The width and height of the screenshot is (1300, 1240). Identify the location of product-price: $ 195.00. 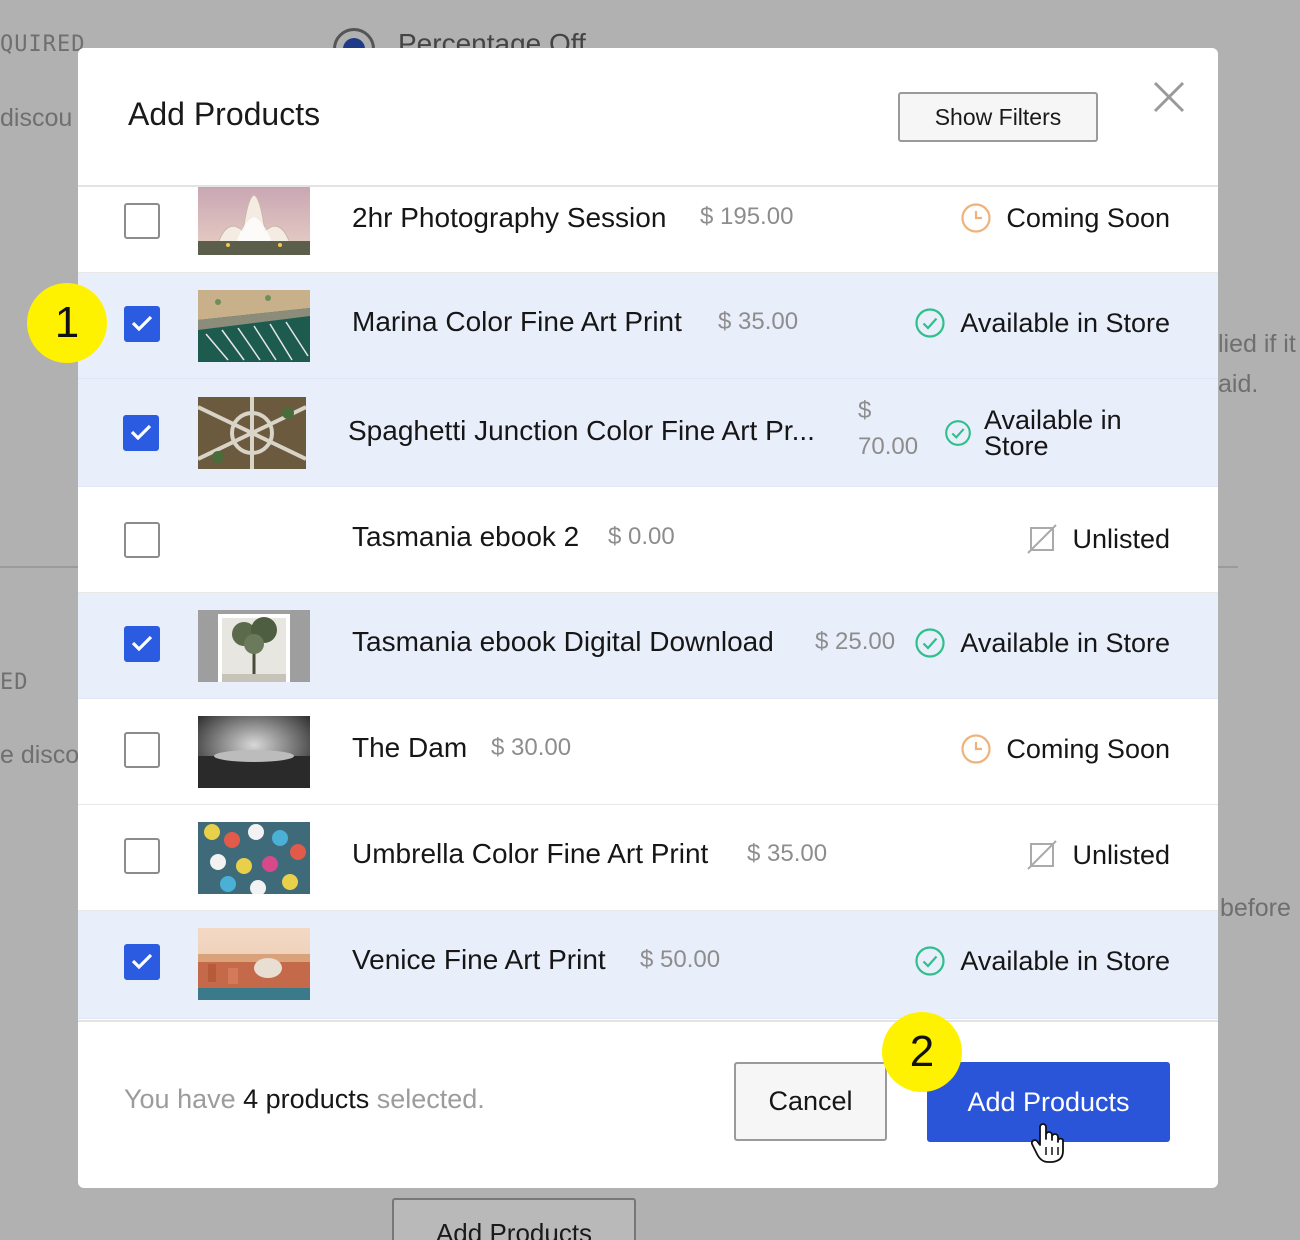
(747, 216).